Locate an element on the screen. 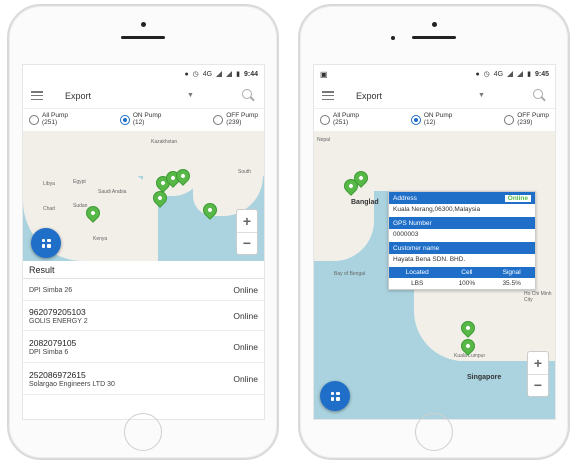 This screenshot has height=464, width=577. gps-label: GPS Number is located at coordinates (462, 223).